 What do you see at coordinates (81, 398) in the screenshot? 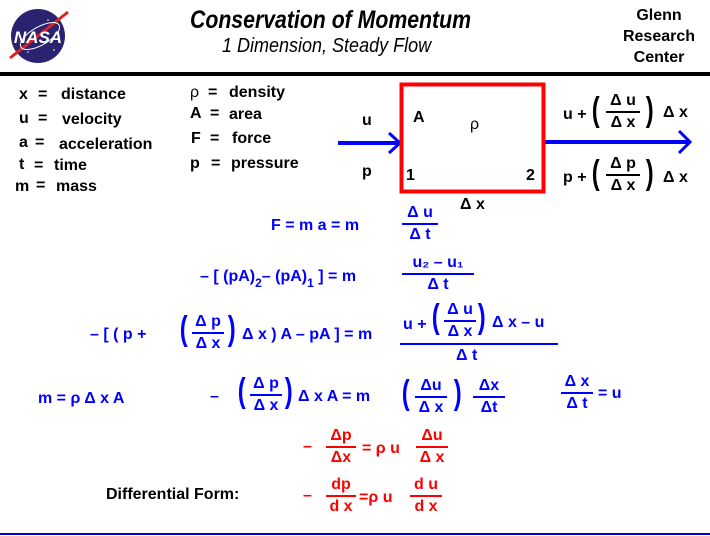
I see `mass-definition: m = ρ Δ x A` at bounding box center [81, 398].